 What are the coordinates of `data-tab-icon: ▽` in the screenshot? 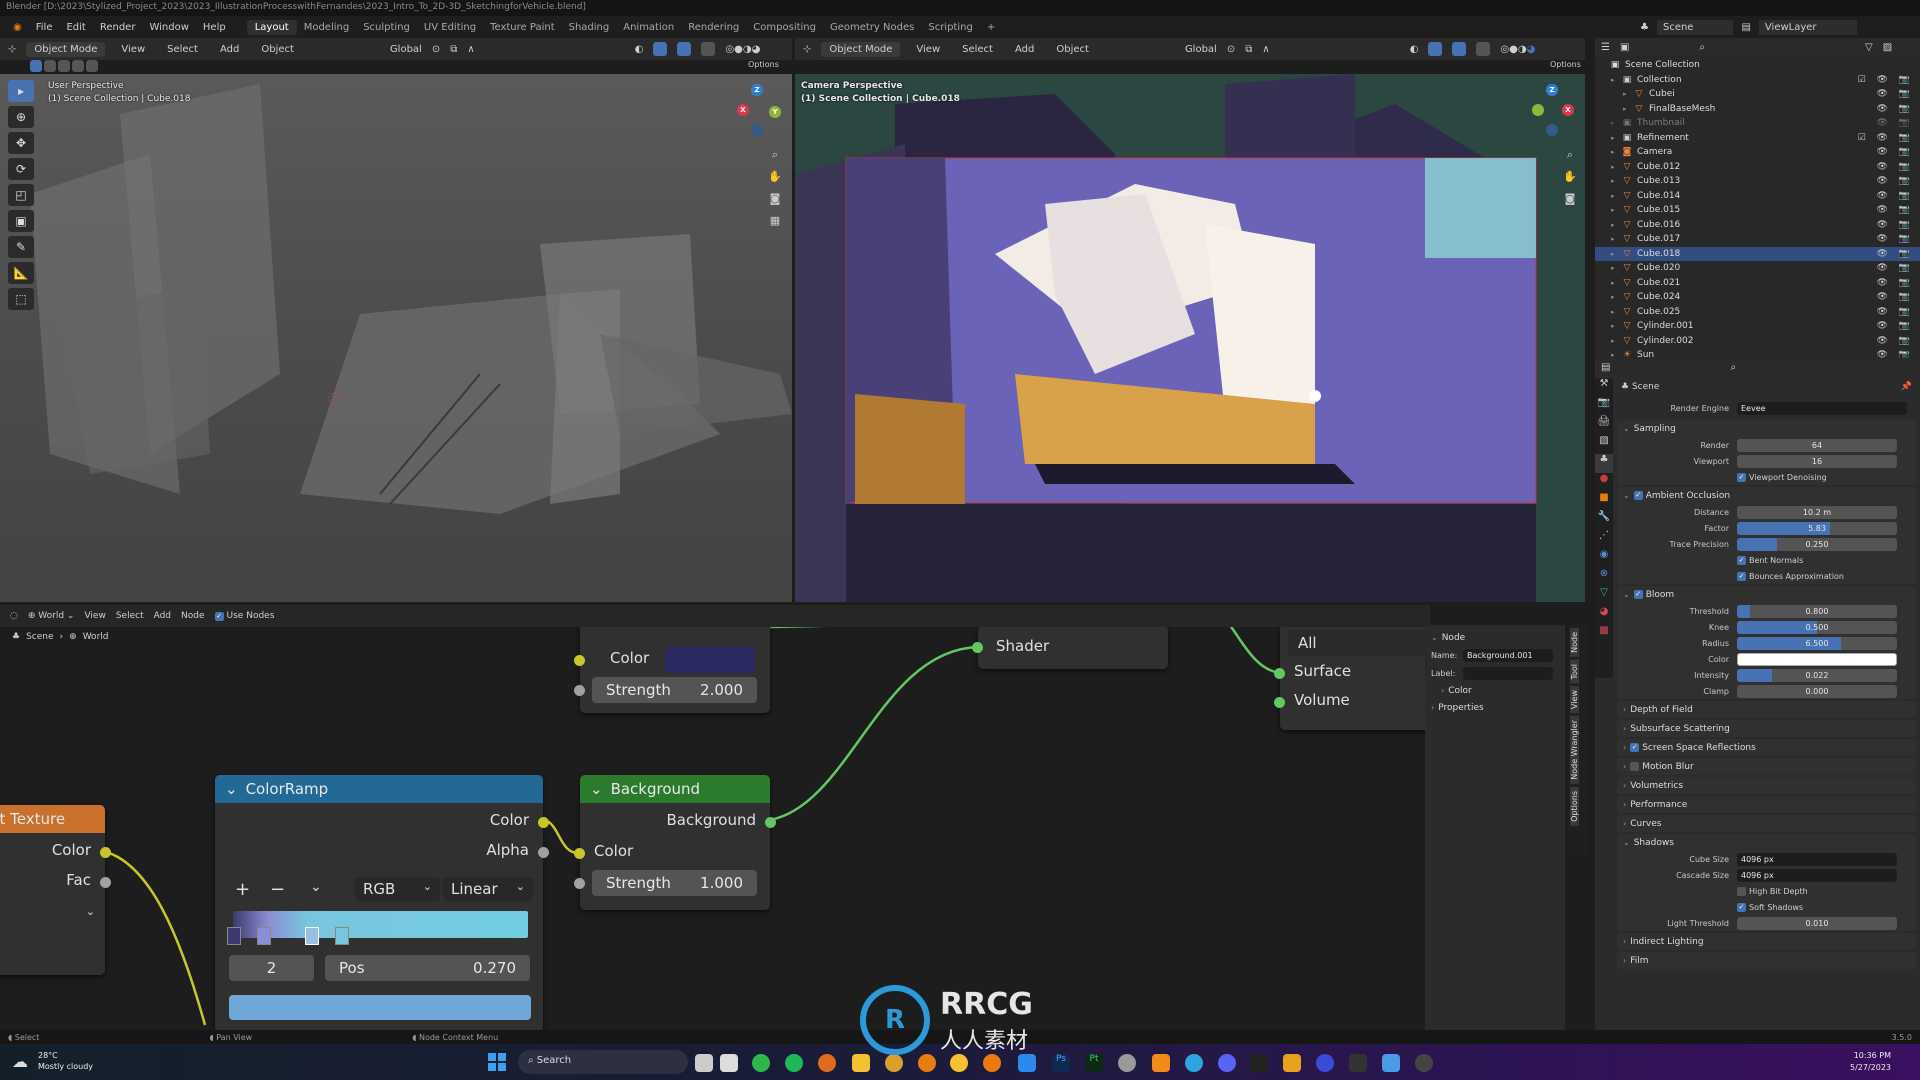 It's located at (1604, 596).